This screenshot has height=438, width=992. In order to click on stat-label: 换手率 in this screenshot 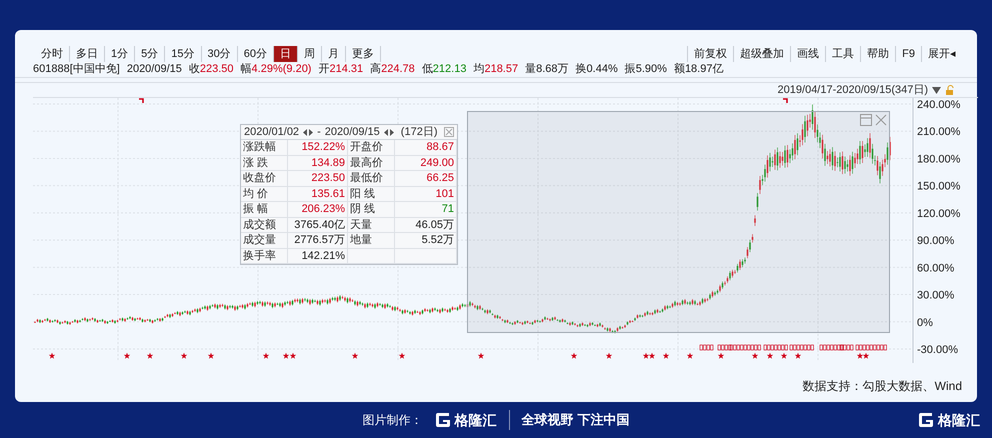, I will do `click(264, 256)`.